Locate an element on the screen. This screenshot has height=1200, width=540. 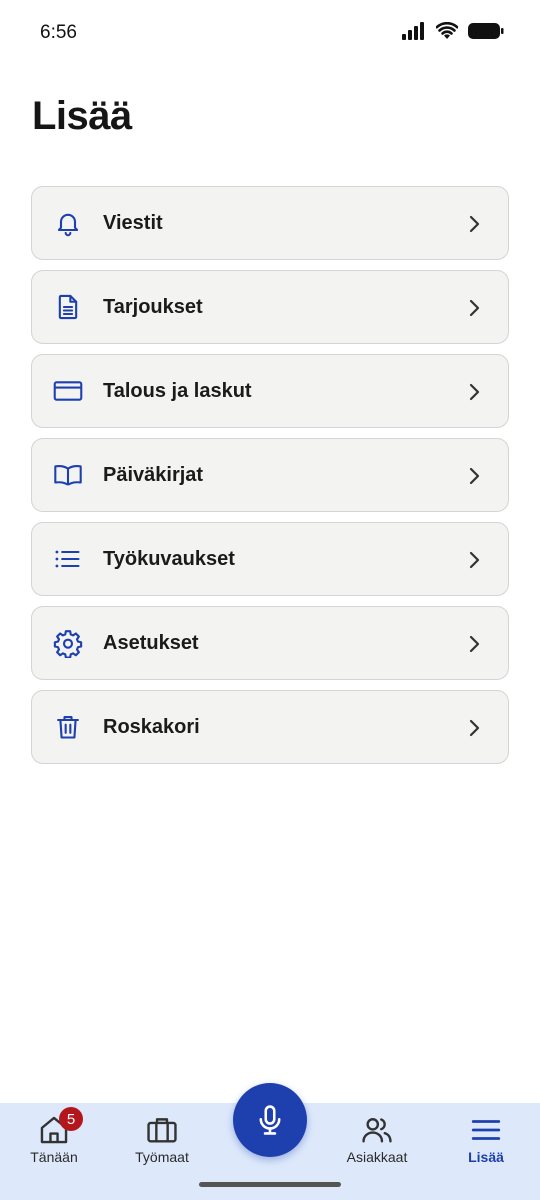
home-indicator is located at coordinates (270, 1184).